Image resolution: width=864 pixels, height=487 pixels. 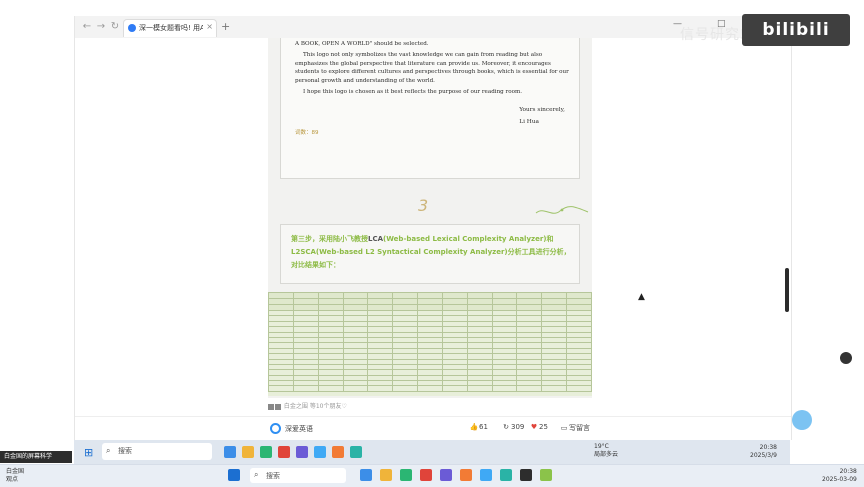 What do you see at coordinates (315, 406) in the screenshot?
I see `reader-friends-text: 白金之围 等10个朋友♡` at bounding box center [315, 406].